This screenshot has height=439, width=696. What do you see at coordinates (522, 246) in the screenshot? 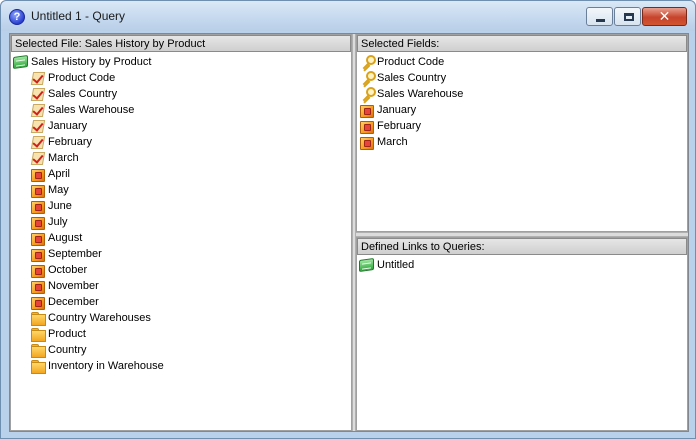
I see `defined-links-header: Defined Links to Queries:` at bounding box center [522, 246].